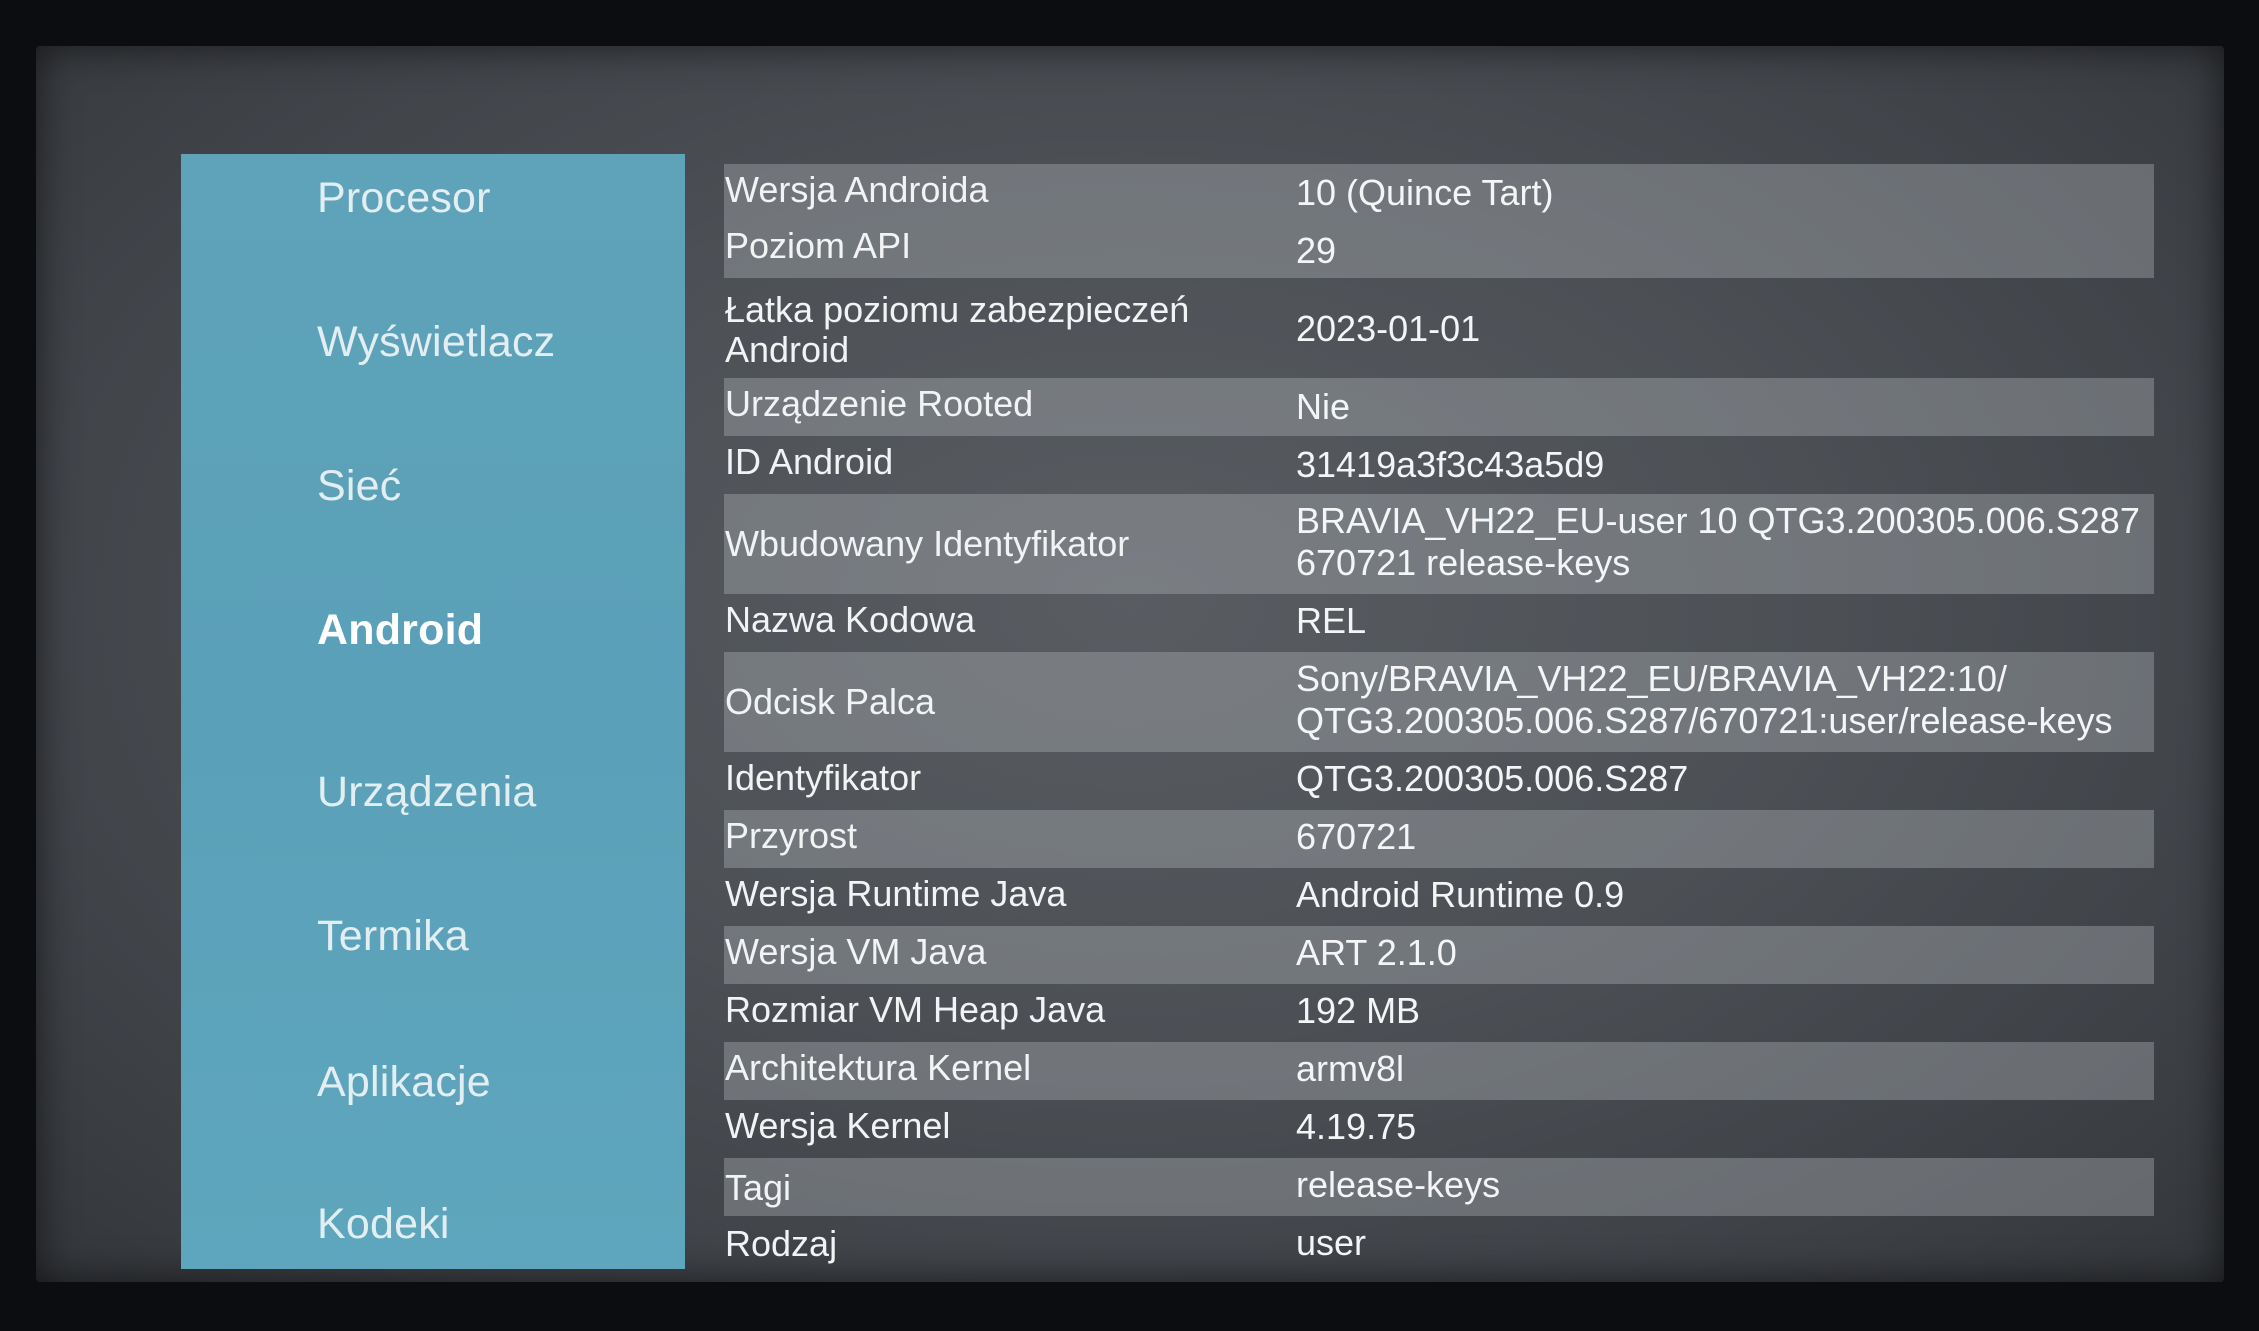 This screenshot has width=2259, height=1331. Describe the element at coordinates (838, 1125) in the screenshot. I see `row-label: Wersja Kernel` at that location.